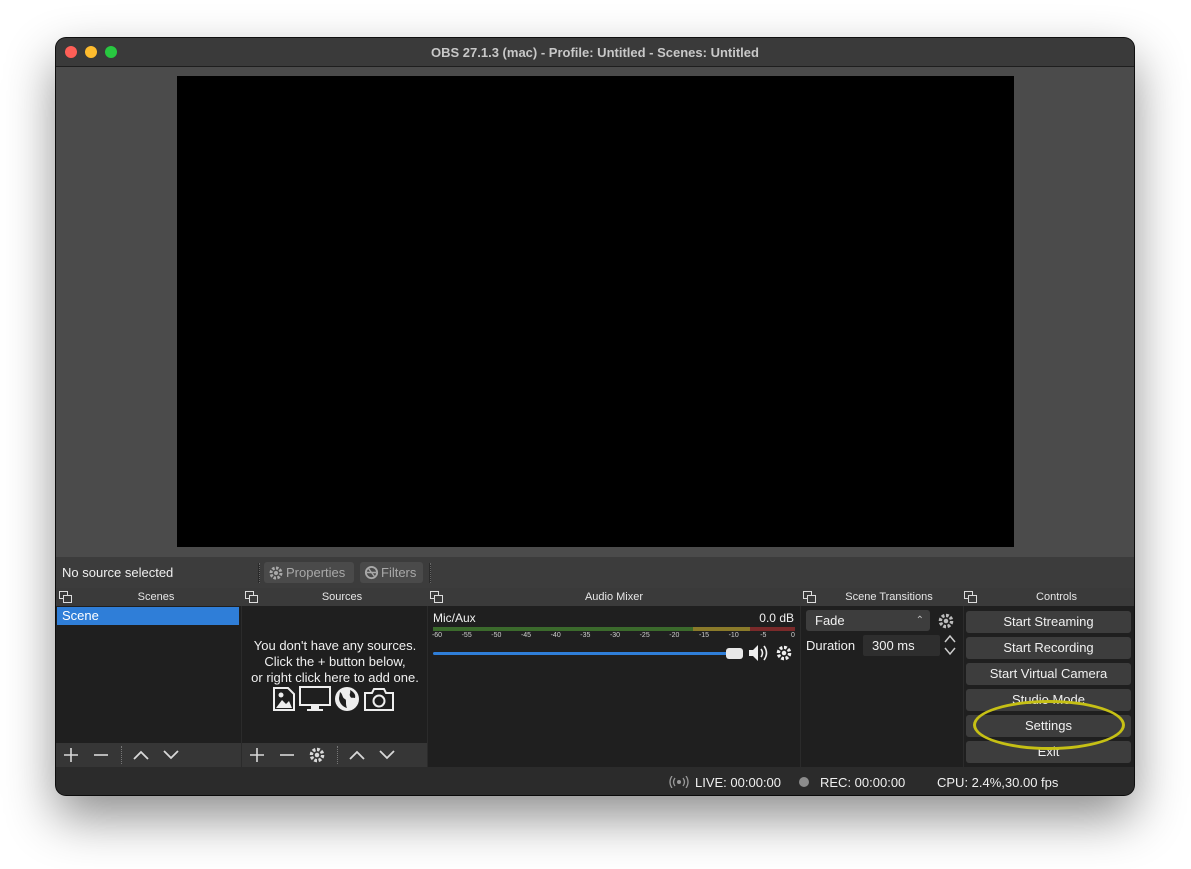 Image resolution: width=1191 pixels, height=869 pixels. I want to click on duration-input: 300 ms, so click(901, 645).